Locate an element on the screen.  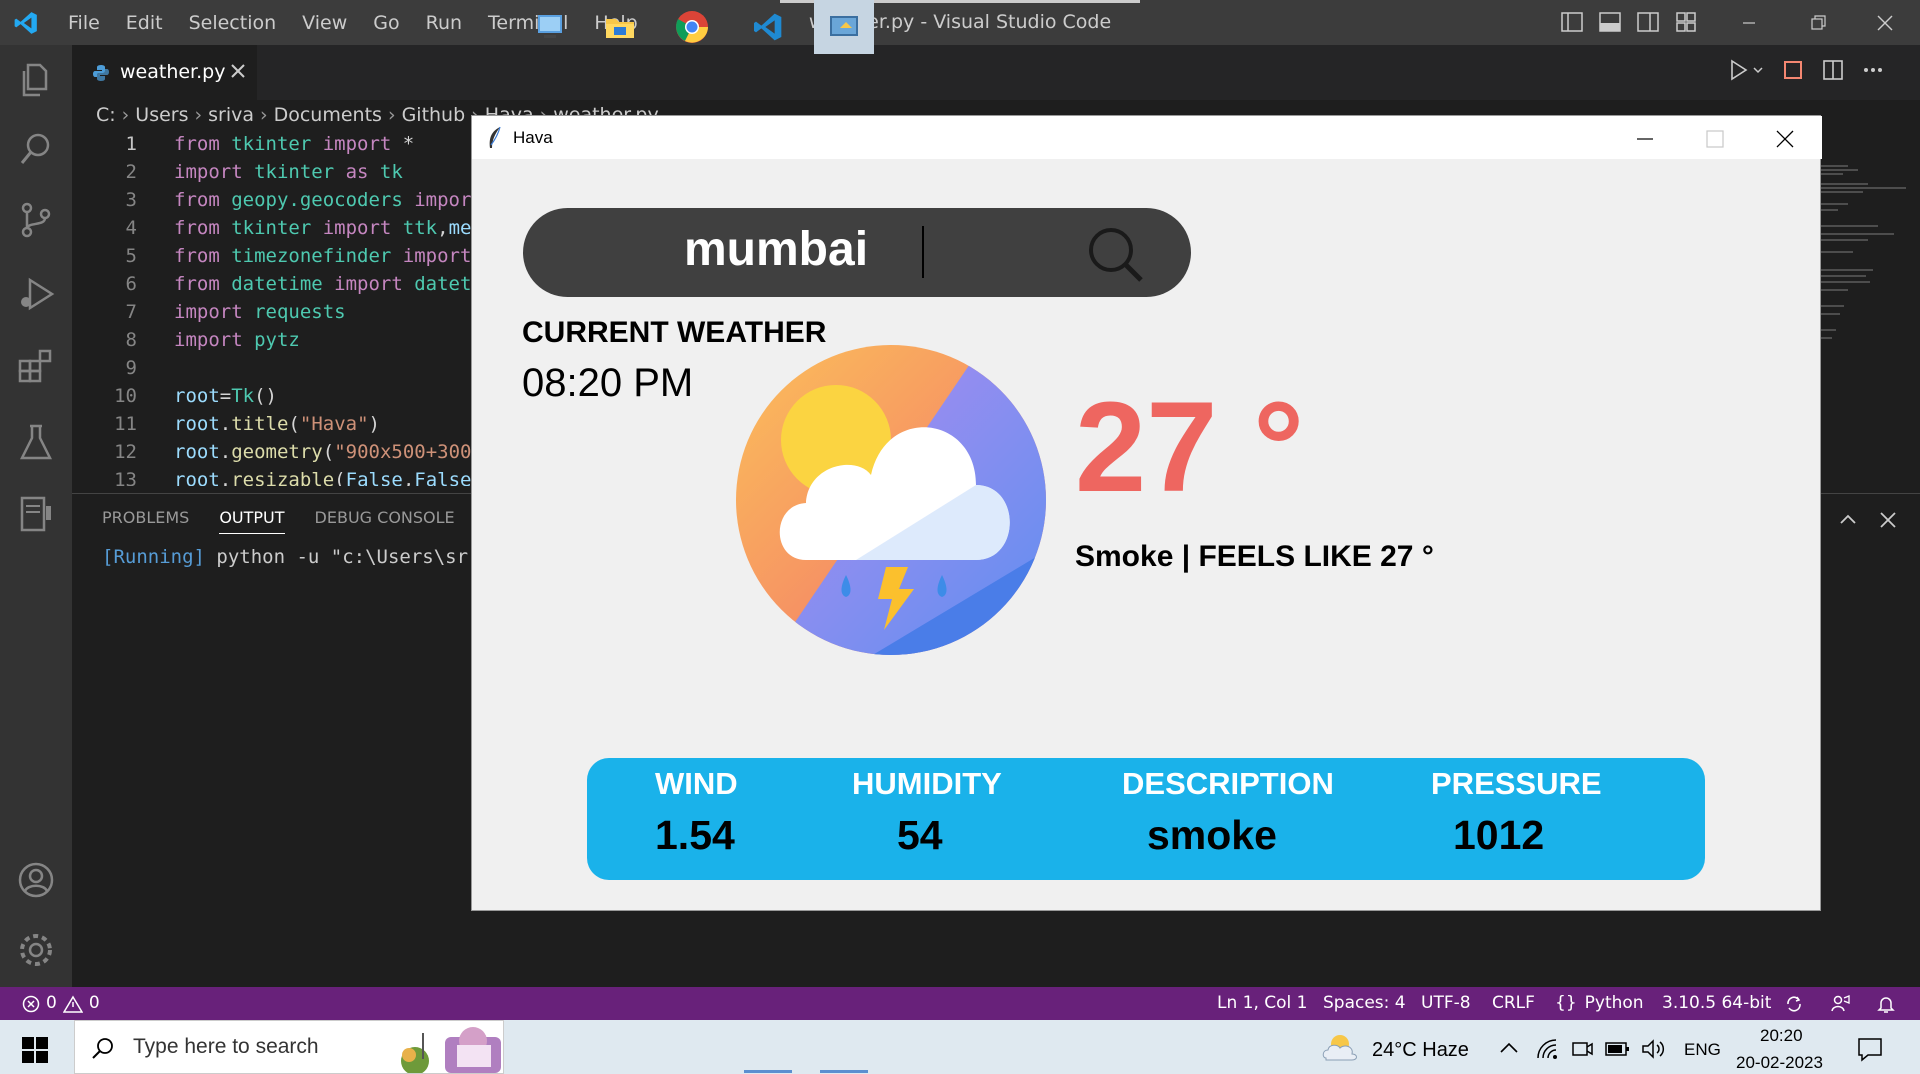
testing-icon is located at coordinates (36, 442).